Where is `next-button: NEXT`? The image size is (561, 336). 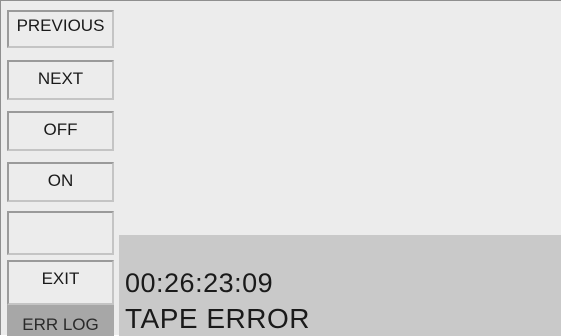
next-button: NEXT is located at coordinates (60, 80).